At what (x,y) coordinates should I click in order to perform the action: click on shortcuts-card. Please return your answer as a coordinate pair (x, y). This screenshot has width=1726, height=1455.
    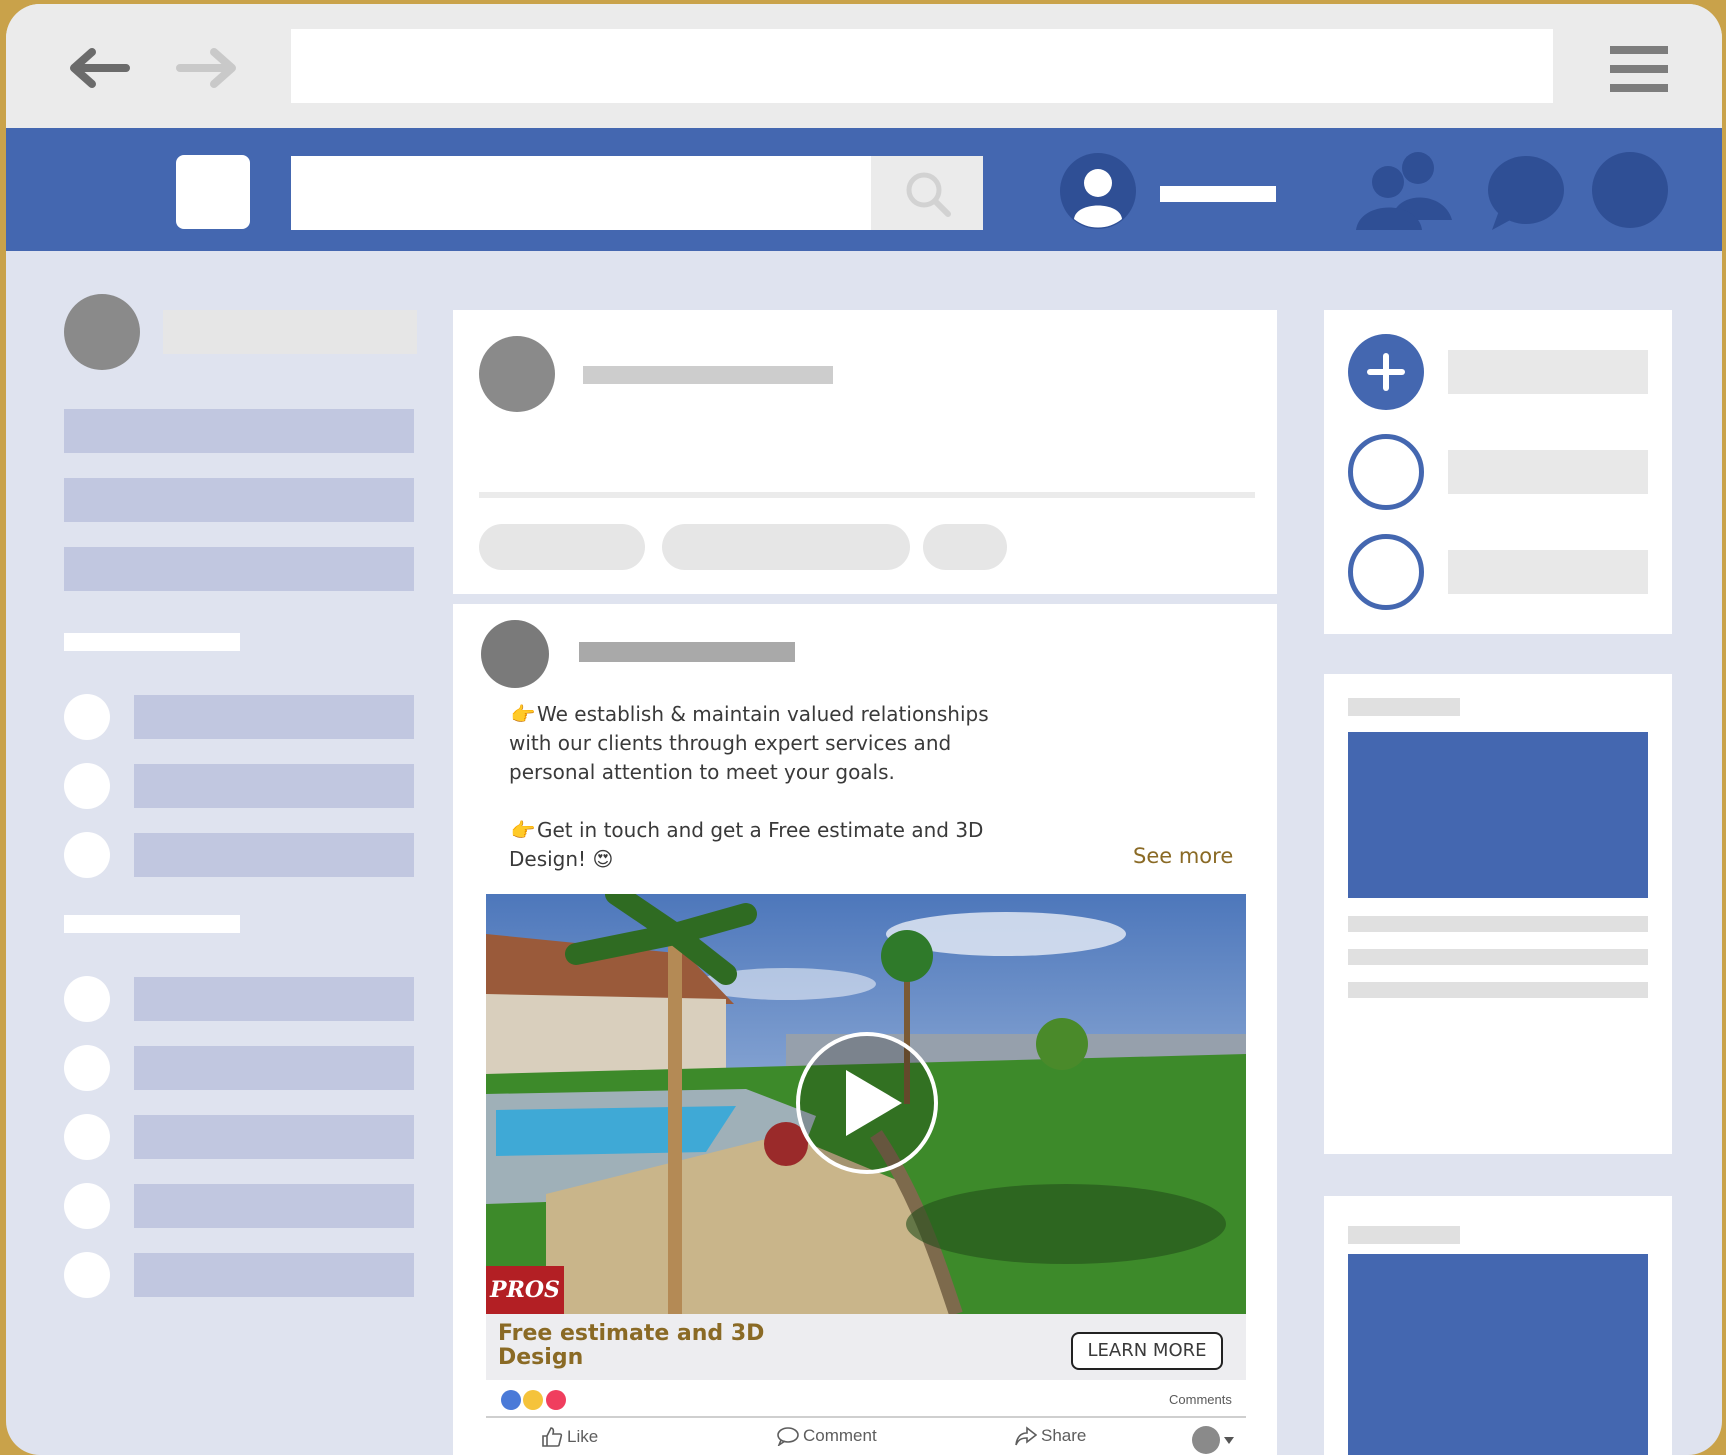
    Looking at the image, I should click on (1498, 472).